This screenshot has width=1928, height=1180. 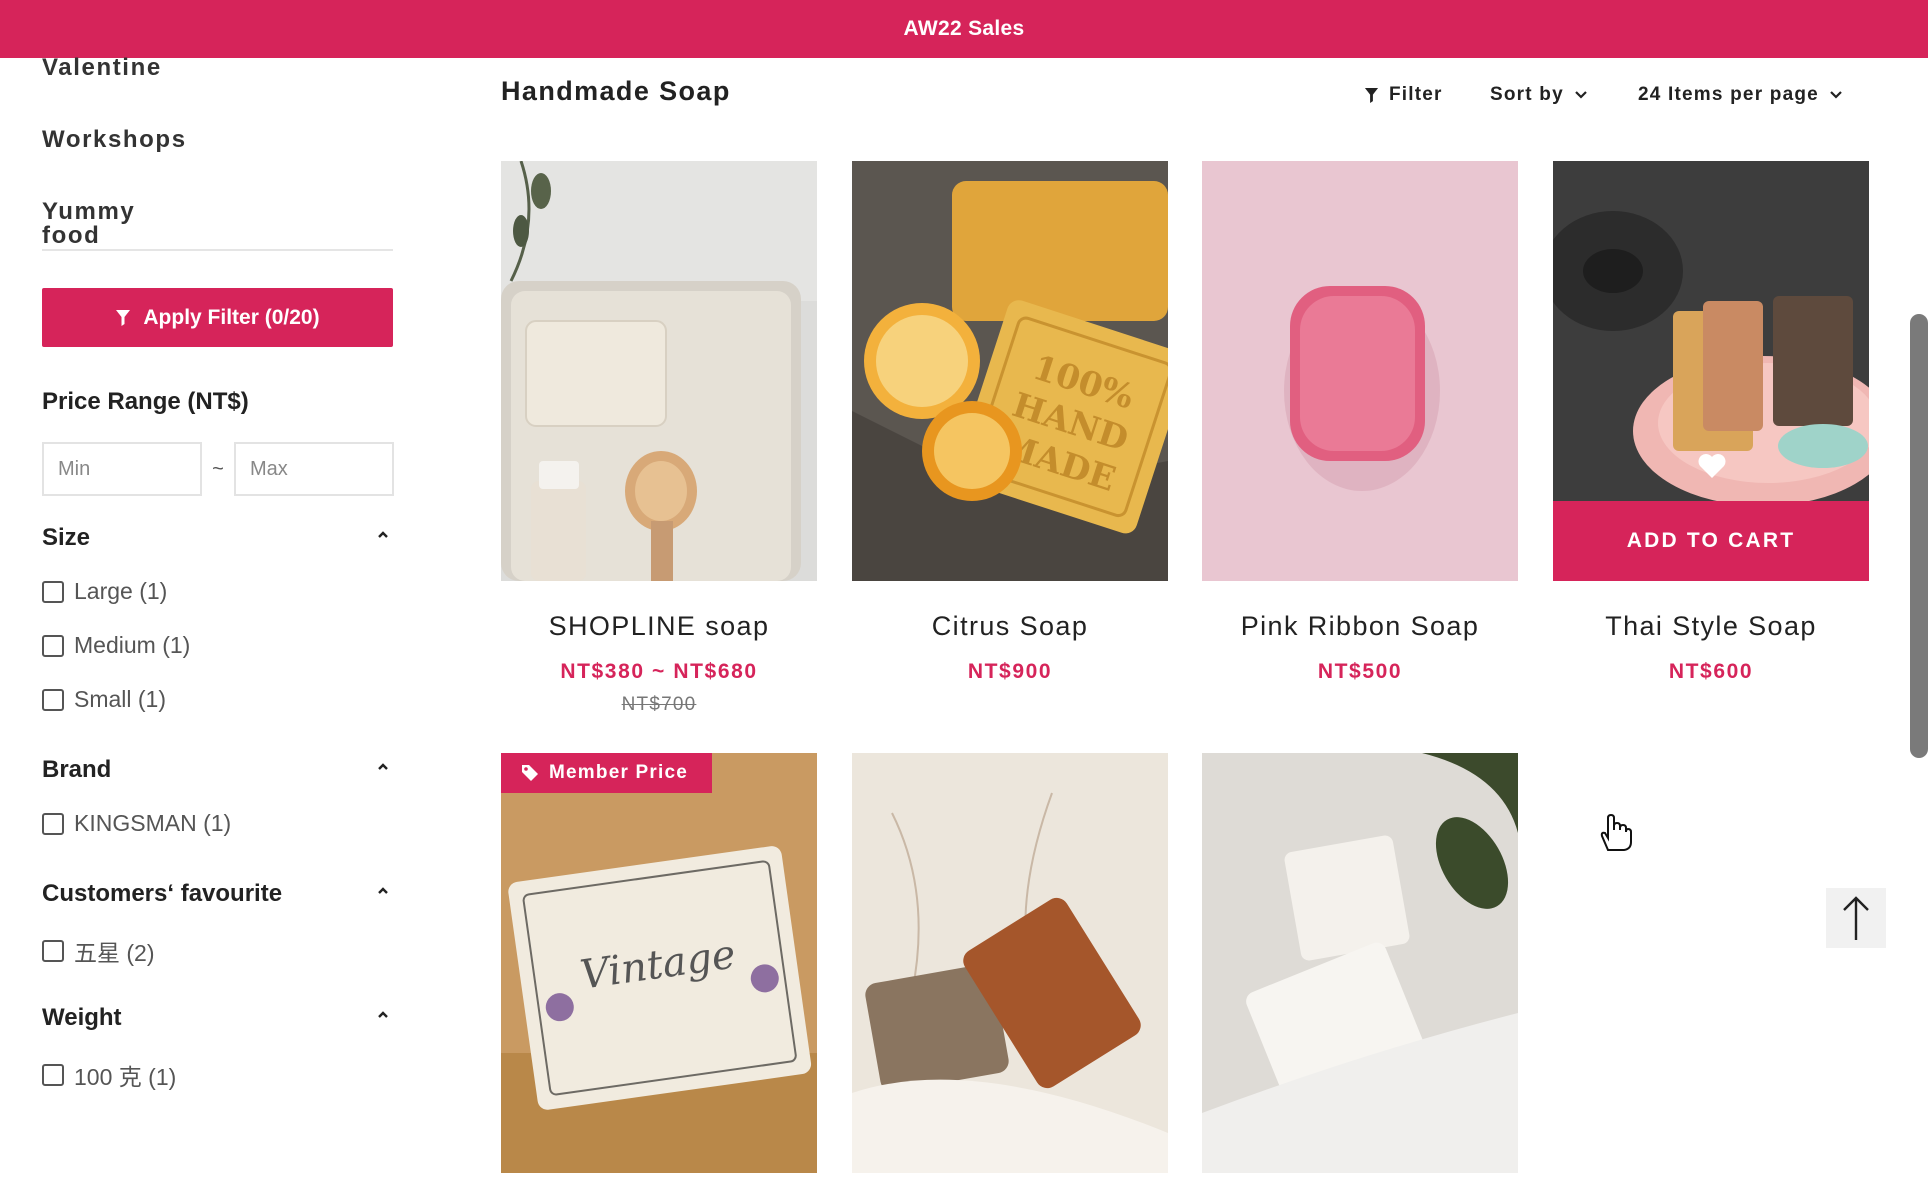 I want to click on product-original-price: NT$700, so click(x=659, y=704).